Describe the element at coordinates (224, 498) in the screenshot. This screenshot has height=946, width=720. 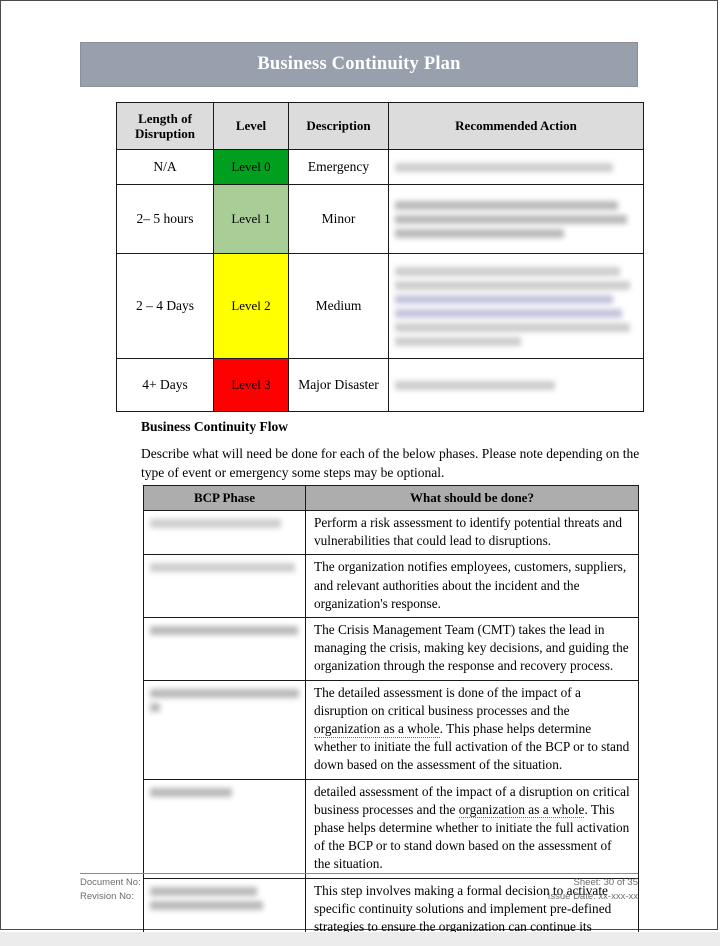
I see `column-header-bcp-phase: BCP Phase` at that location.